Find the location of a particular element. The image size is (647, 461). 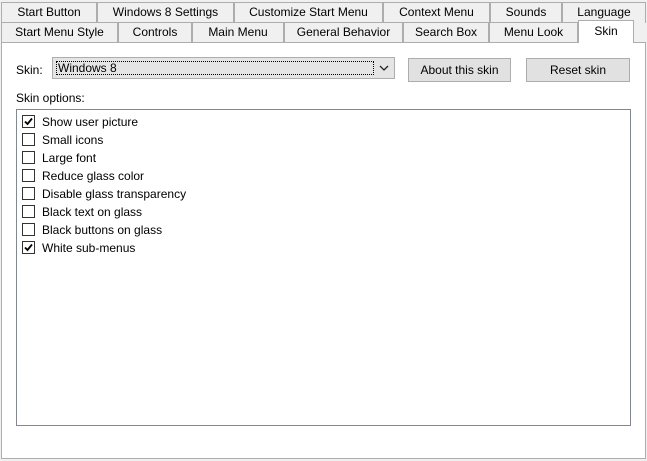

tab-general-behavior: General Behavior is located at coordinates (343, 32).